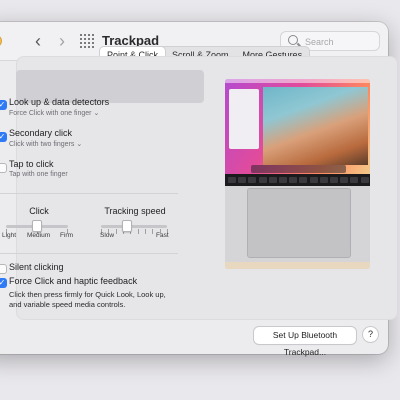 The image size is (400, 400). I want to click on force-click-option: Force Click and haptic feedback, so click(73, 281).